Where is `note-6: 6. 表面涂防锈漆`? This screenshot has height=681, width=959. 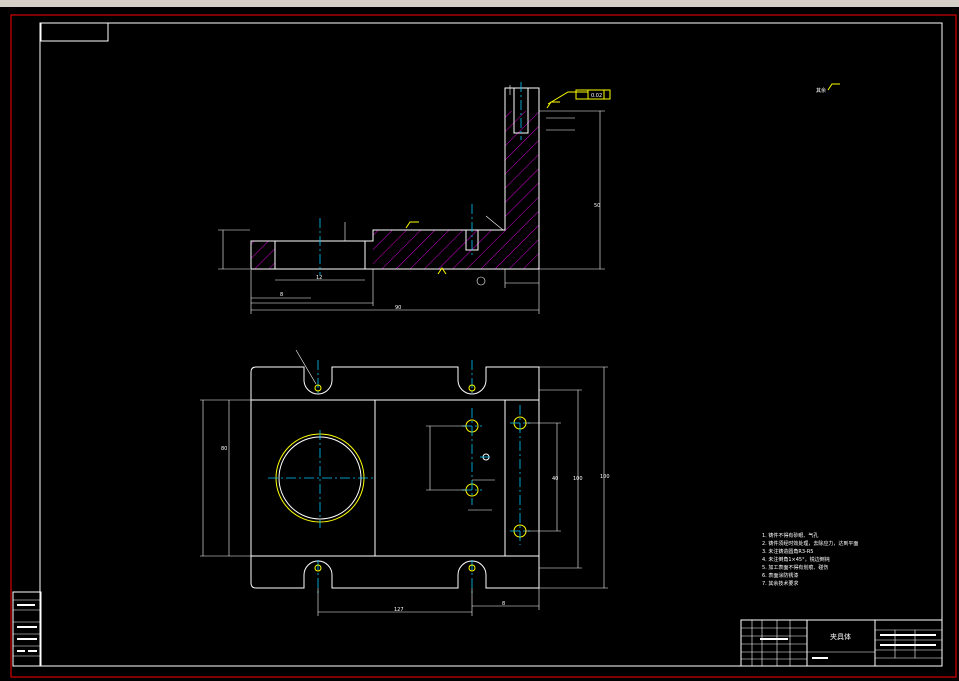 note-6: 6. 表面涂防锈漆 is located at coordinates (780, 575).